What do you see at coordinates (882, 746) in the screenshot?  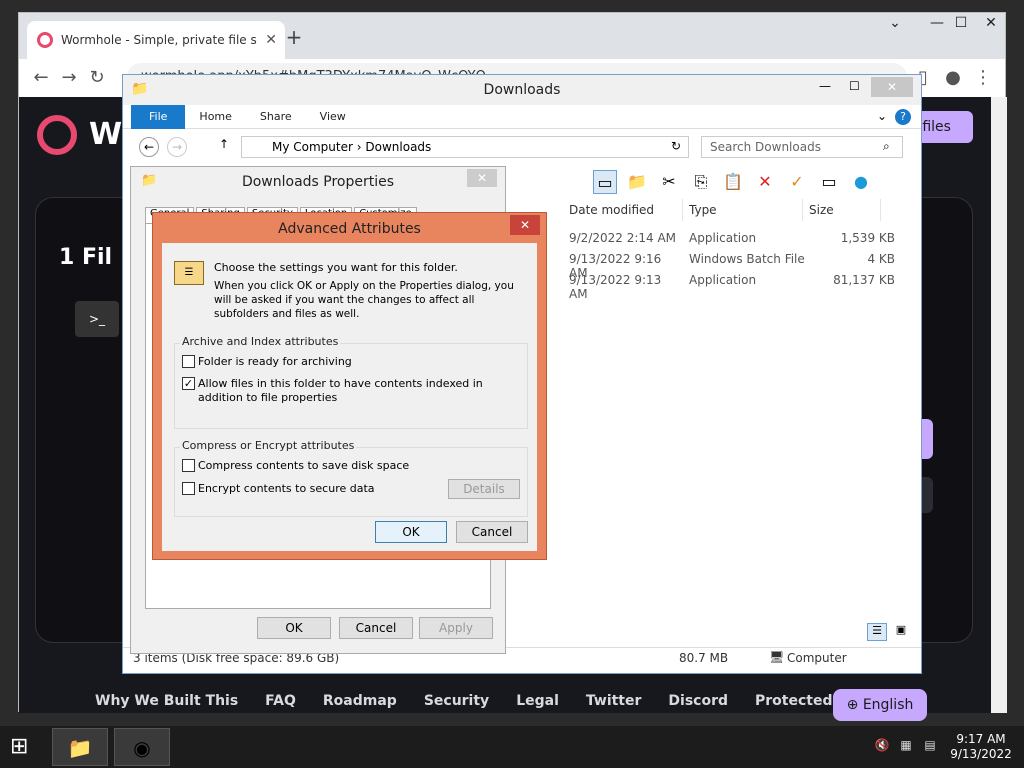 I see `speaker-muted-icon: 🔇` at bounding box center [882, 746].